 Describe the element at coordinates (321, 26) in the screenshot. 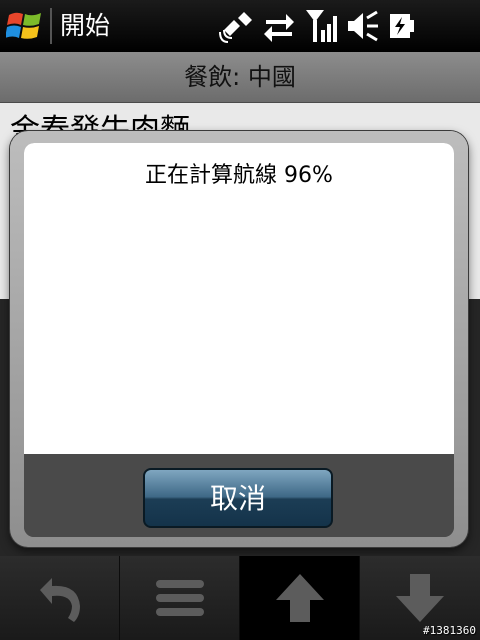

I see `signal-strength-icon` at that location.